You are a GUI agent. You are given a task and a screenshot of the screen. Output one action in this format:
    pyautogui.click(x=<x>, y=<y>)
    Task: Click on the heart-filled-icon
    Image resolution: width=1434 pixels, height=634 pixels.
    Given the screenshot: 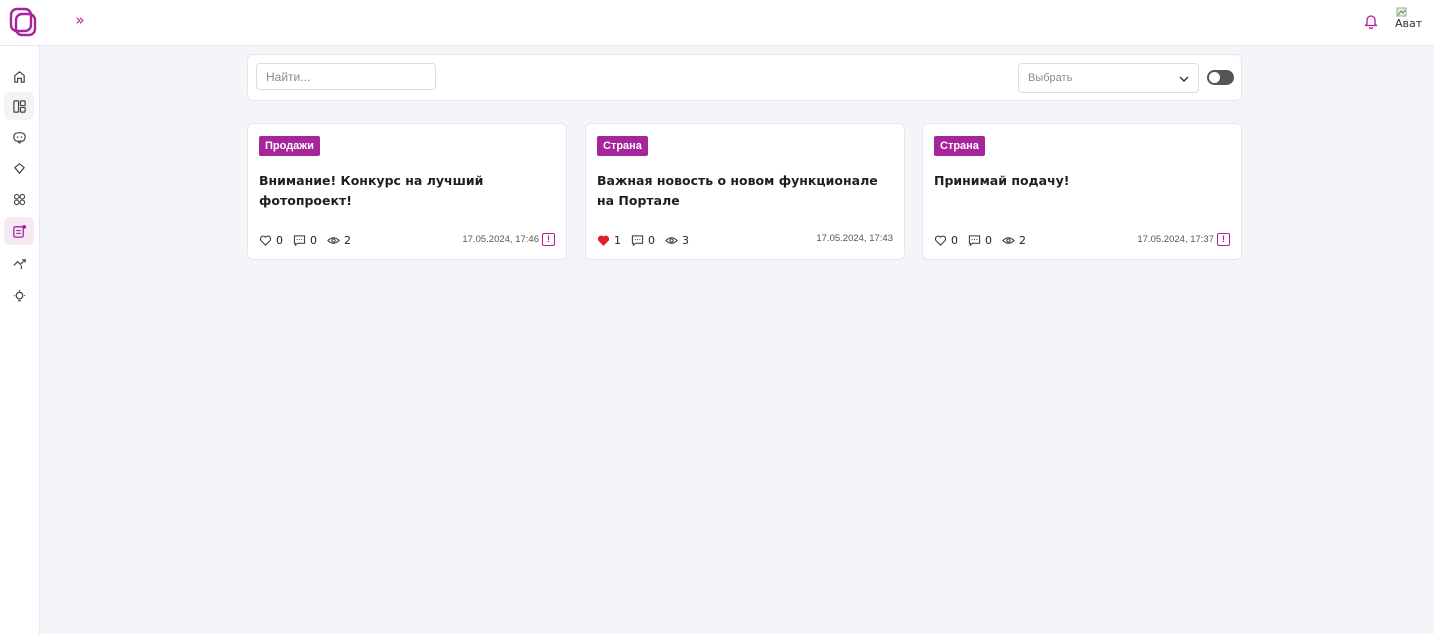 What is the action you would take?
    pyautogui.click(x=603, y=240)
    